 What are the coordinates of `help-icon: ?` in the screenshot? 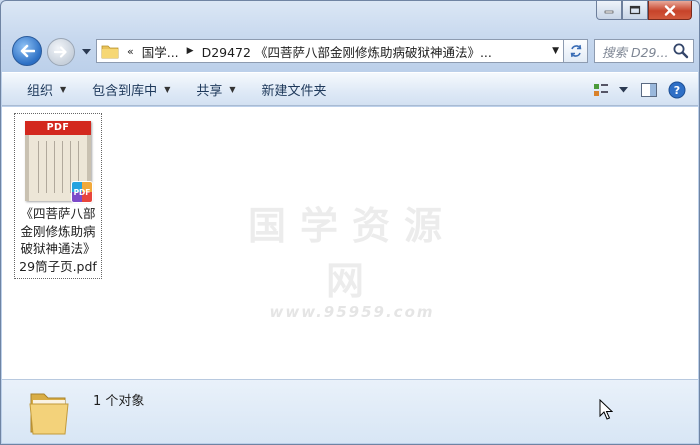 It's located at (677, 90).